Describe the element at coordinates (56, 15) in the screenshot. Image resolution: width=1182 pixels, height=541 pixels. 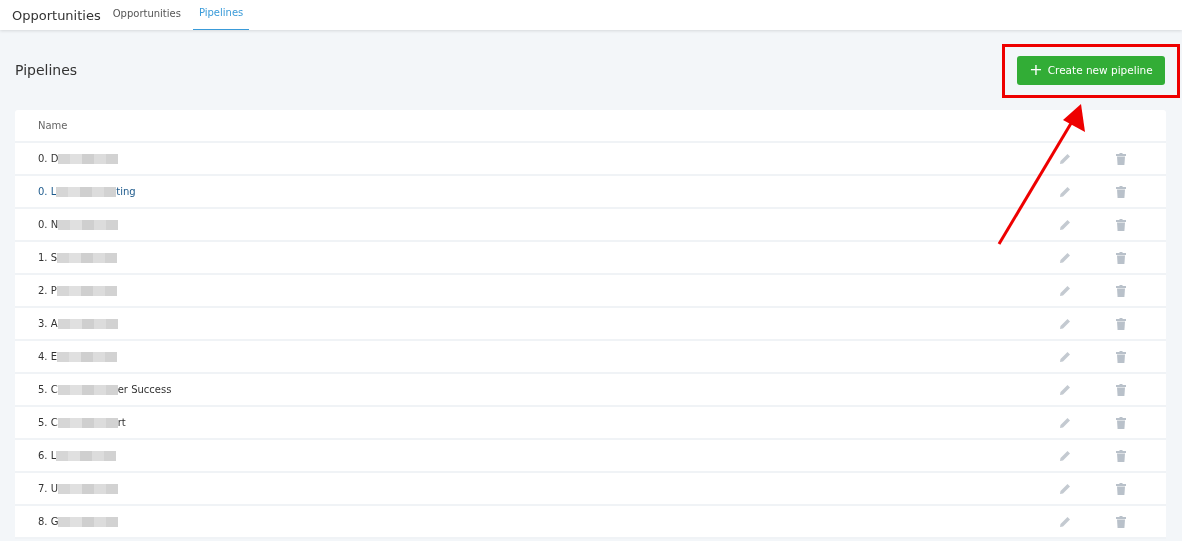
I see `app-title: Opportunities` at that location.